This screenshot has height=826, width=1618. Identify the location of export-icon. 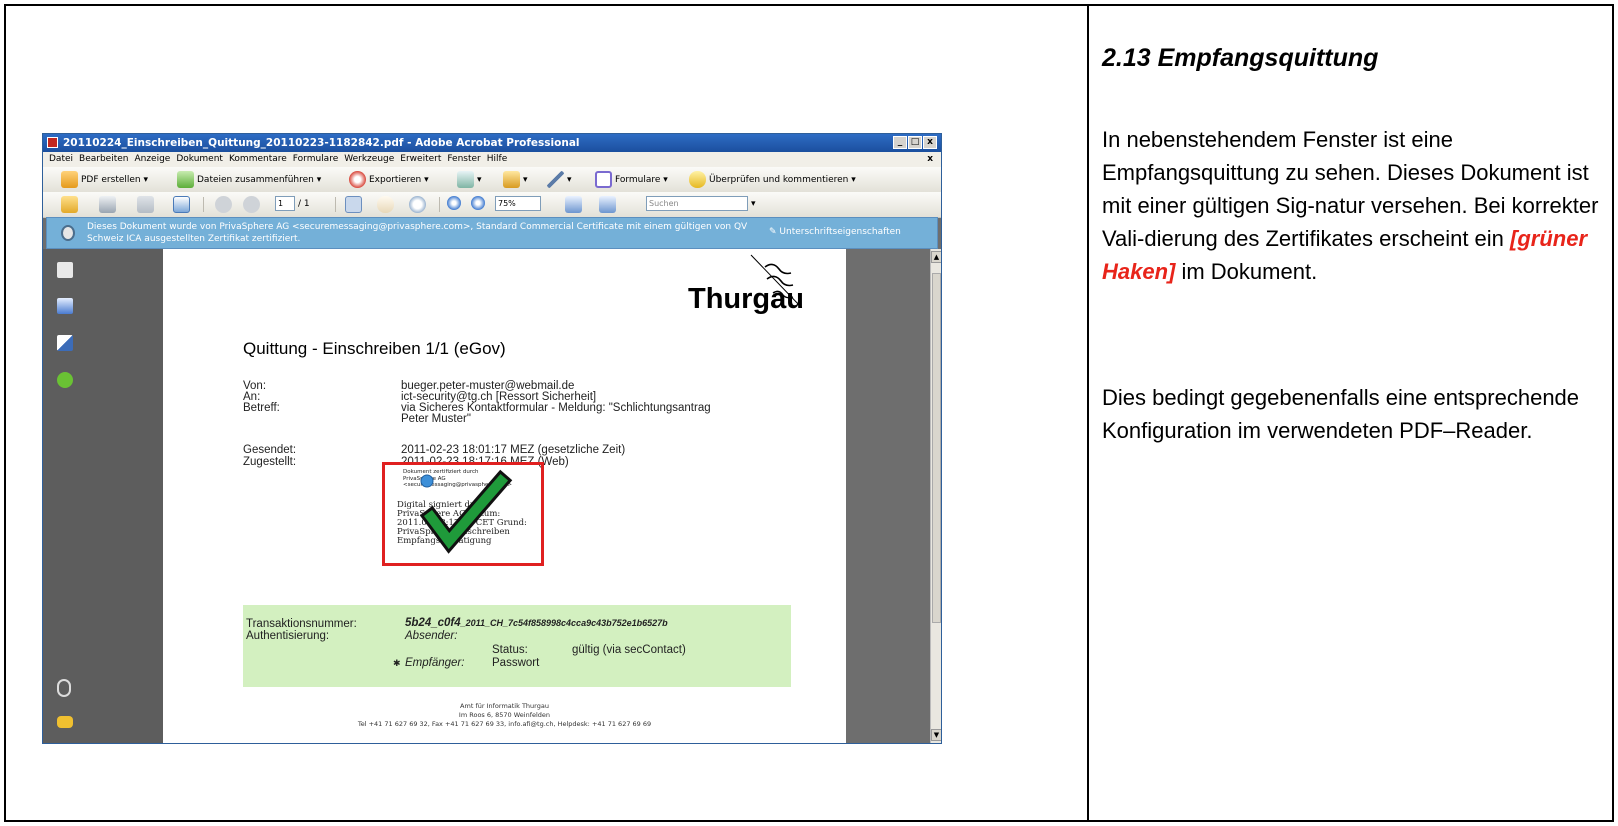
(357, 179).